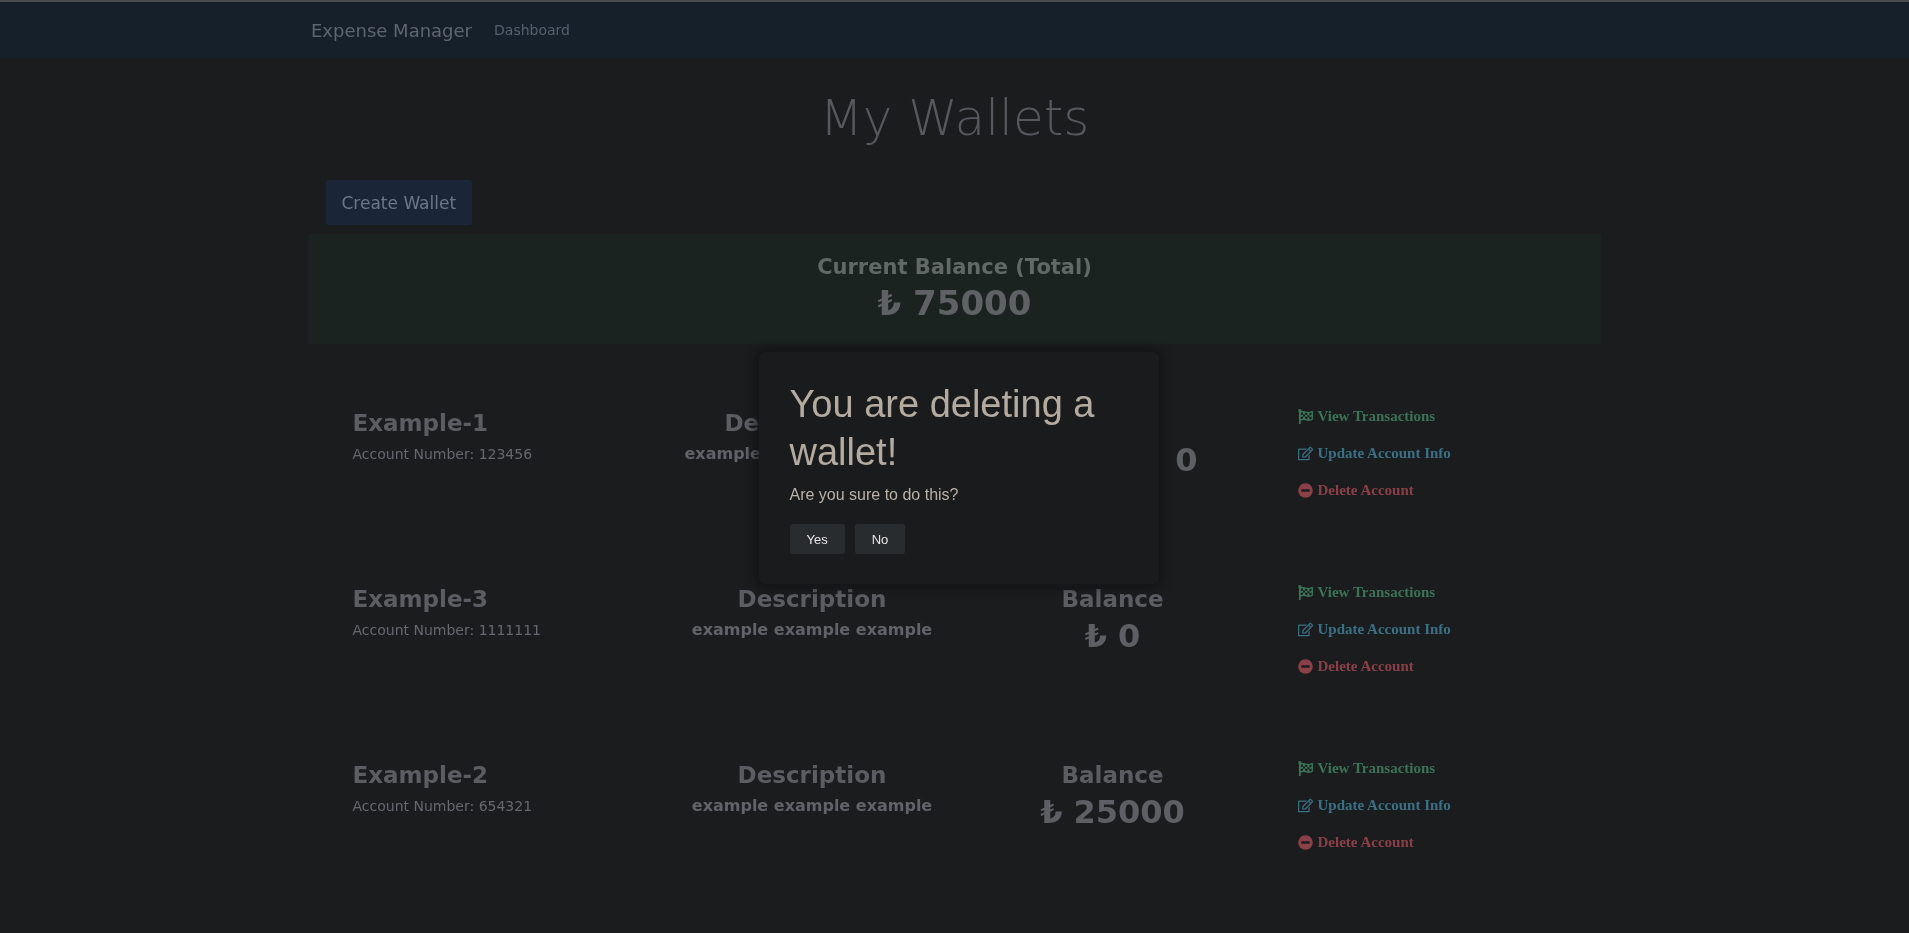 The height and width of the screenshot is (933, 1909). What do you see at coordinates (954, 303) in the screenshot?
I see `total-balance-amount: ₺ 75000` at bounding box center [954, 303].